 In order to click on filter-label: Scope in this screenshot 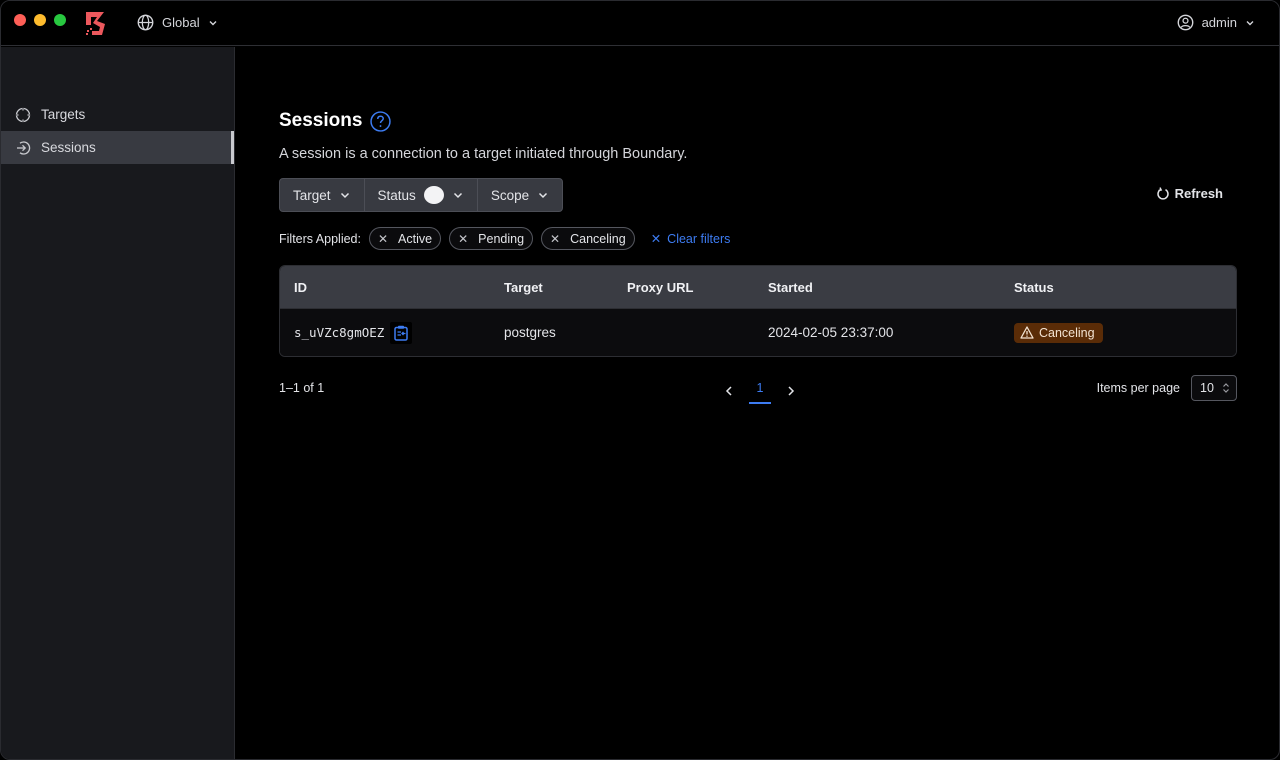, I will do `click(510, 195)`.